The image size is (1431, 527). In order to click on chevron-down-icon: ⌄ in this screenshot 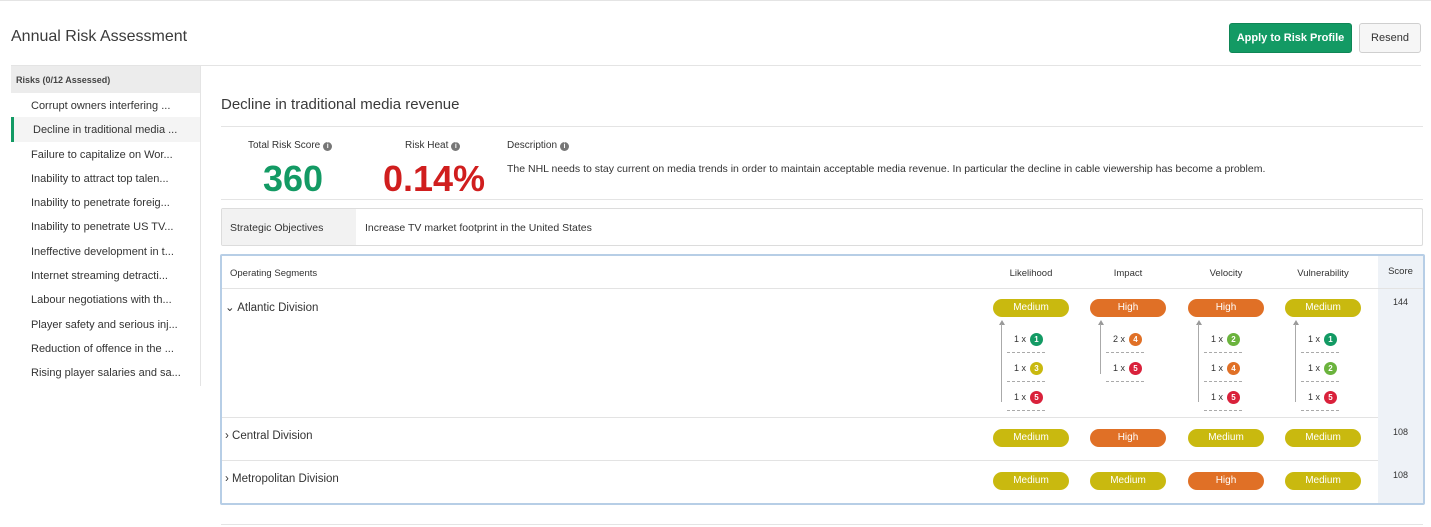, I will do `click(230, 308)`.